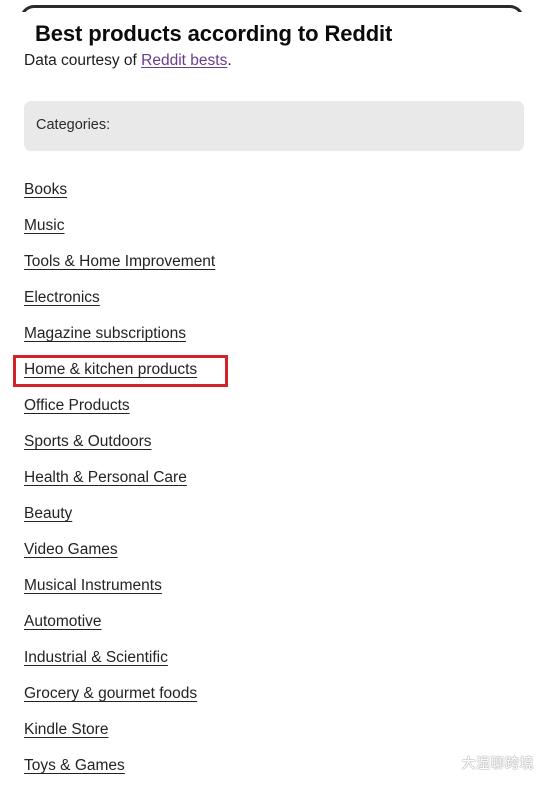 This screenshot has width=544, height=792. I want to click on list-item: Tools & Home Improvement, so click(272, 262).